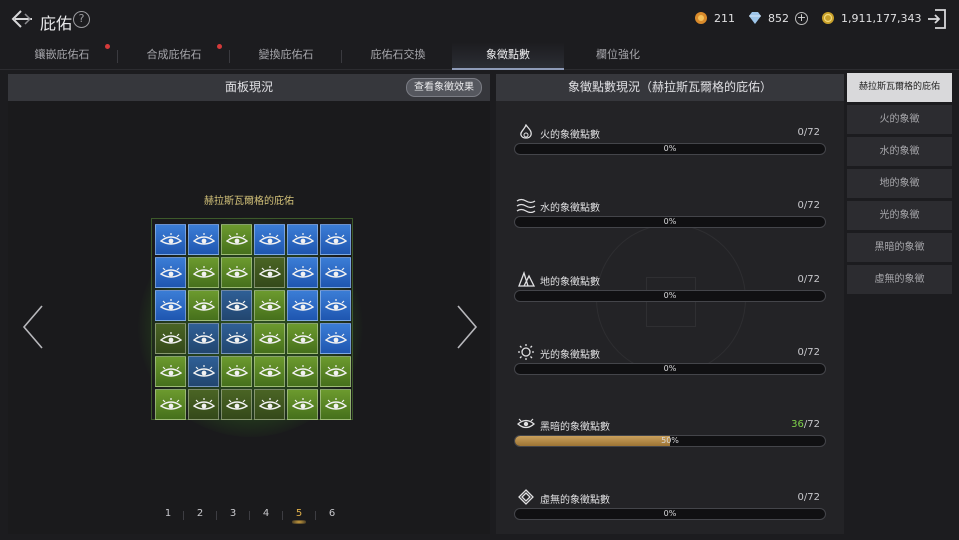 This screenshot has height=540, width=959. I want to click on next-board-arrow-icon, so click(467, 327).